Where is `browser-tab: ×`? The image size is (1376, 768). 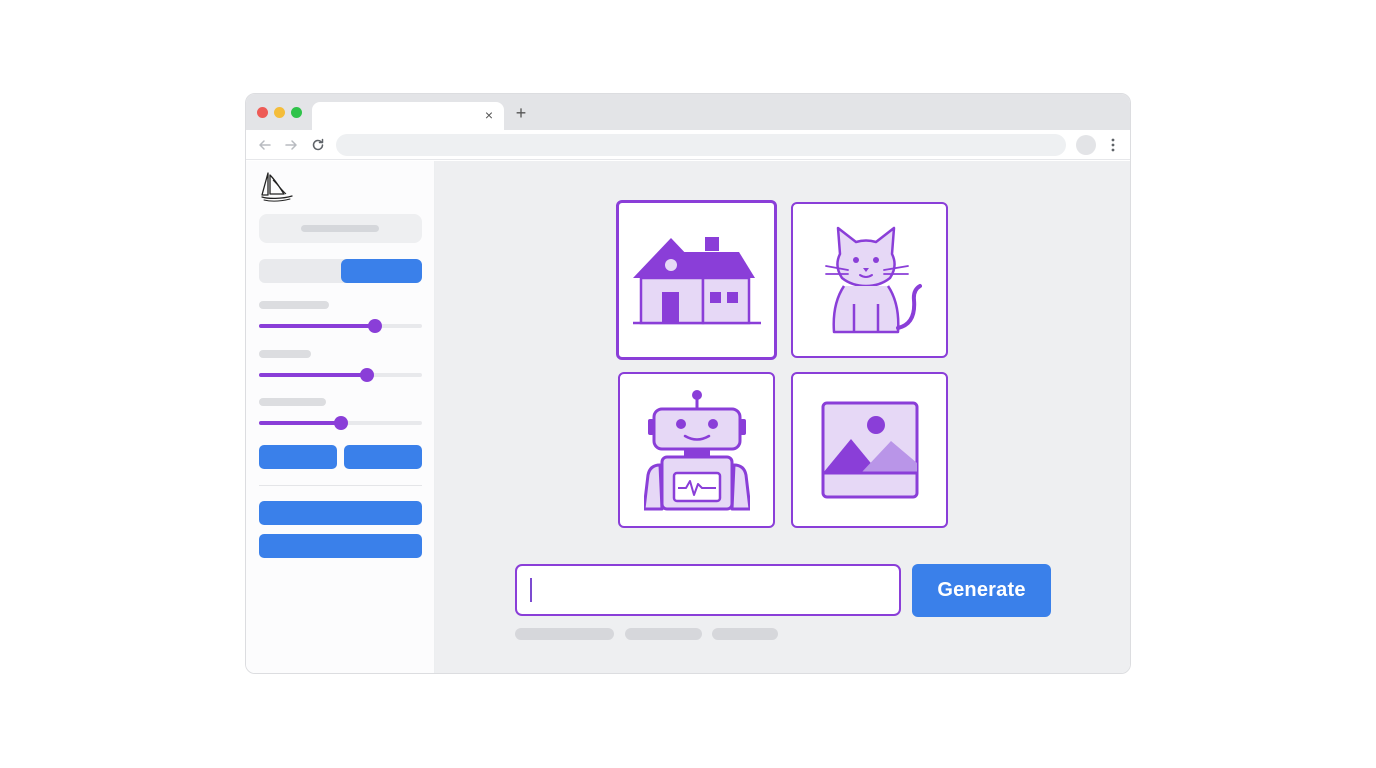 browser-tab: × is located at coordinates (408, 116).